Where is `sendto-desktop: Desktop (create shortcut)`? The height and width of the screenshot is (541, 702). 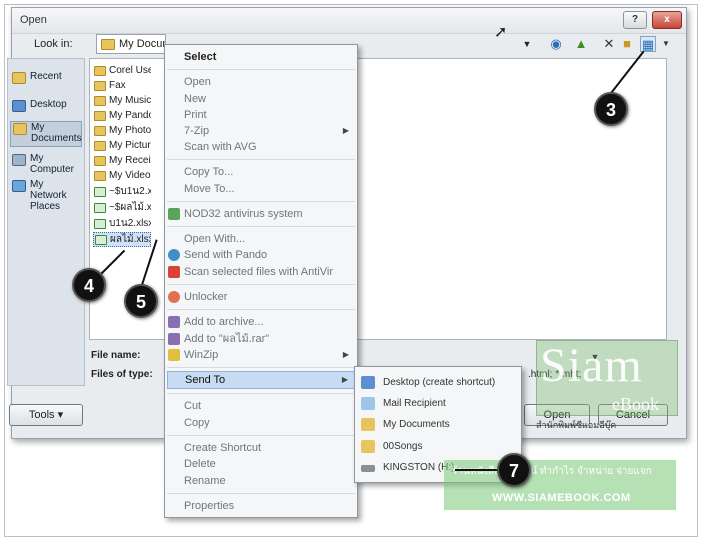
sendto-desktop: Desktop (create shortcut) is located at coordinates (438, 383).